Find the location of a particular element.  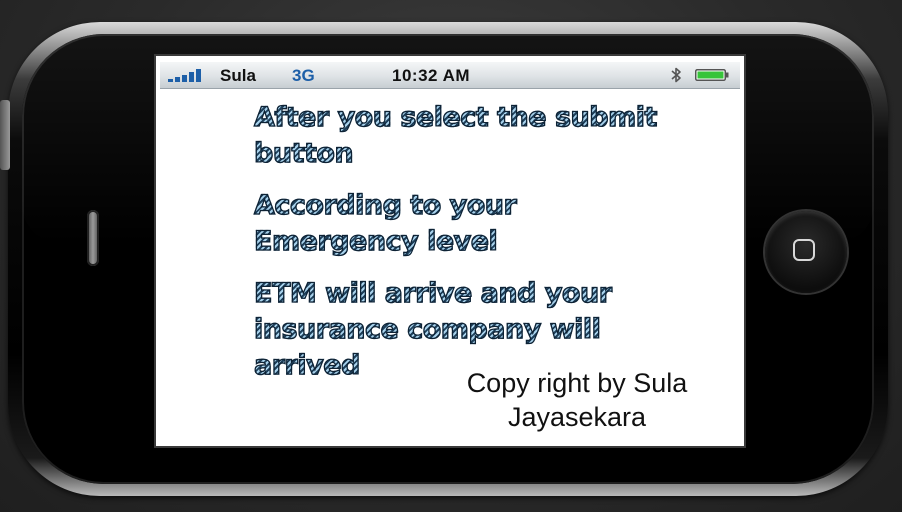

copyright-notice: Copy right by Sula Jayasekara is located at coordinates (577, 400).